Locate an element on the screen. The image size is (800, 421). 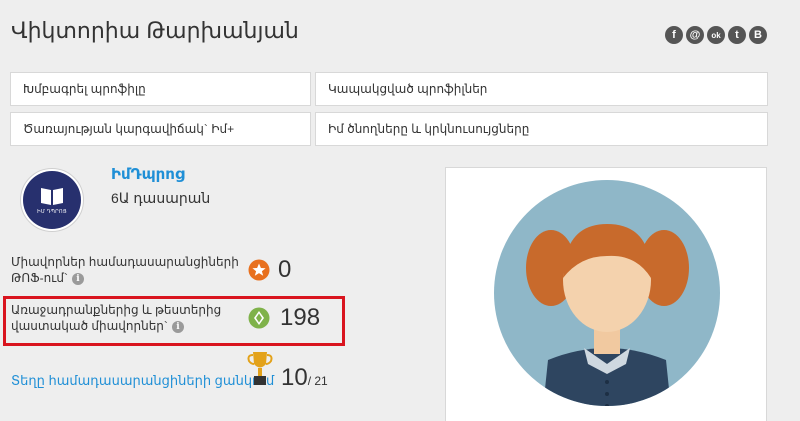
trophy-icon is located at coordinates (260, 368).